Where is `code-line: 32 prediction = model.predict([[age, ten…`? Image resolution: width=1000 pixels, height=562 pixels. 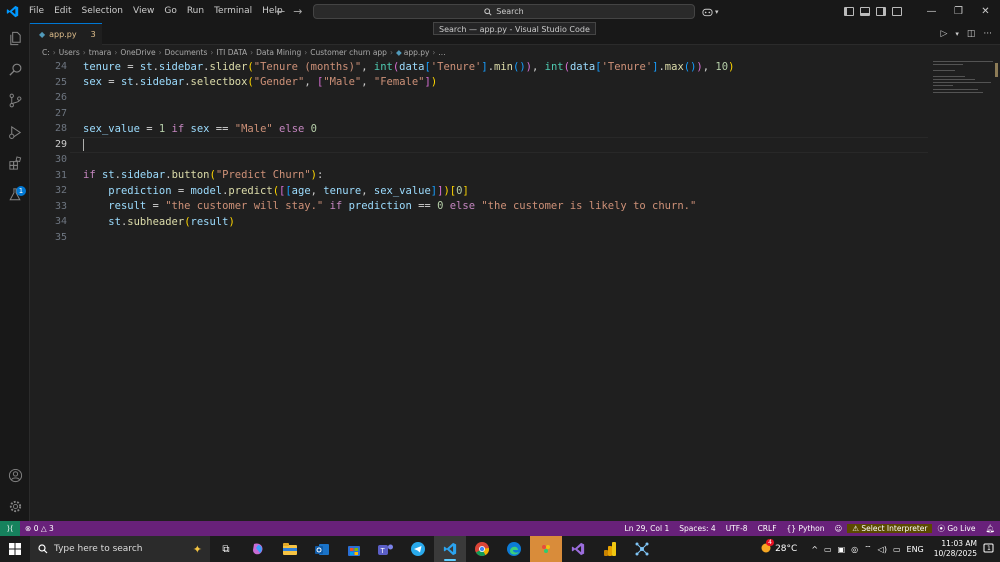
code-line: 32 prediction = model.predict([[age, ten… is located at coordinates (480, 191).